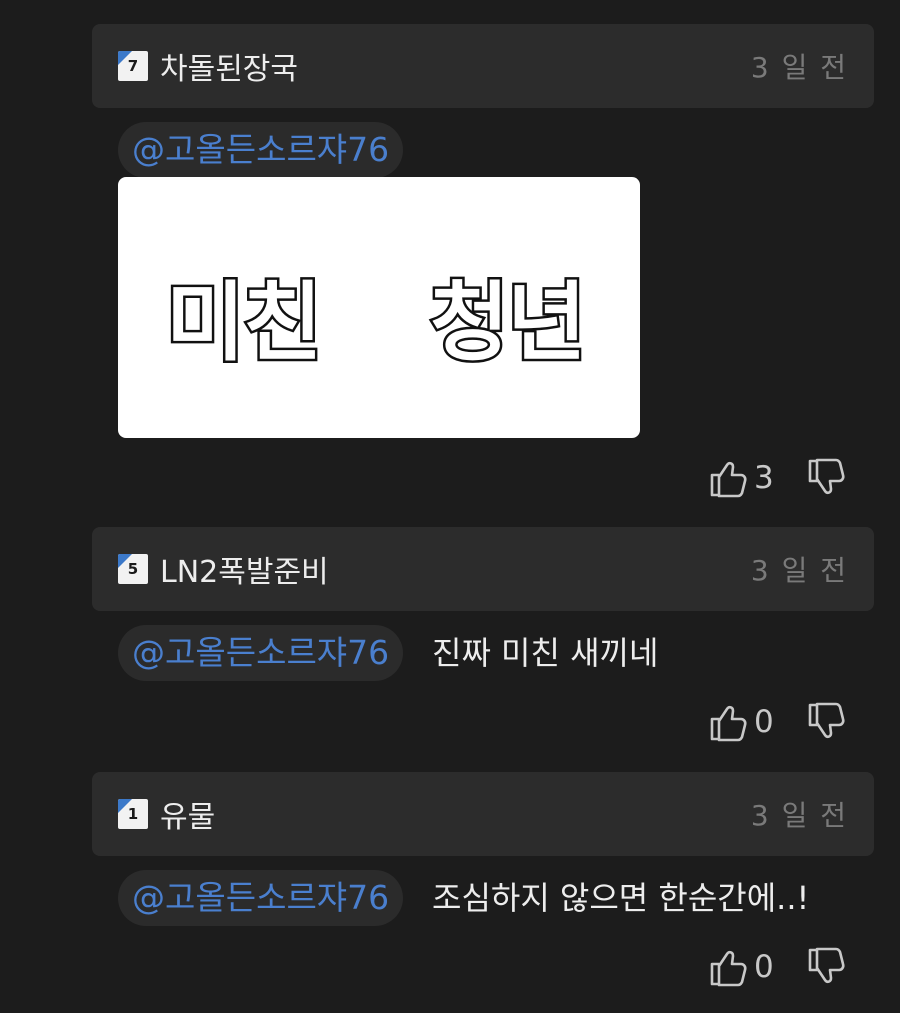  I want to click on comment-body: @고올든소르쟈76 조심하지 않으면 한순간에..!, so click(509, 898).